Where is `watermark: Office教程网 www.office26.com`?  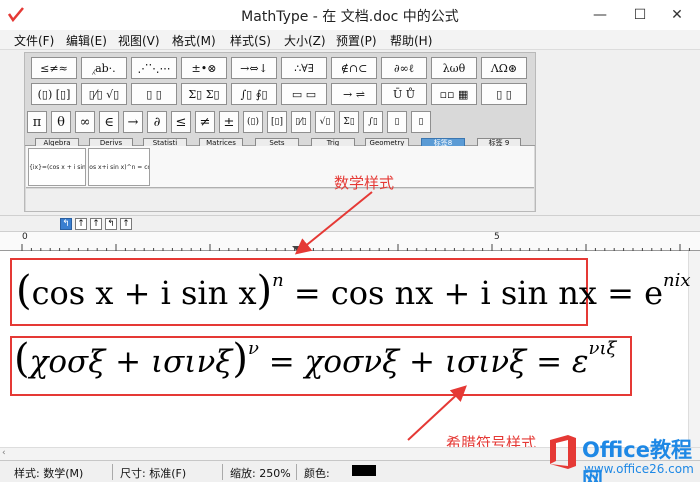
watermark: Office教程网 www.office26.com is located at coordinates (621, 457).